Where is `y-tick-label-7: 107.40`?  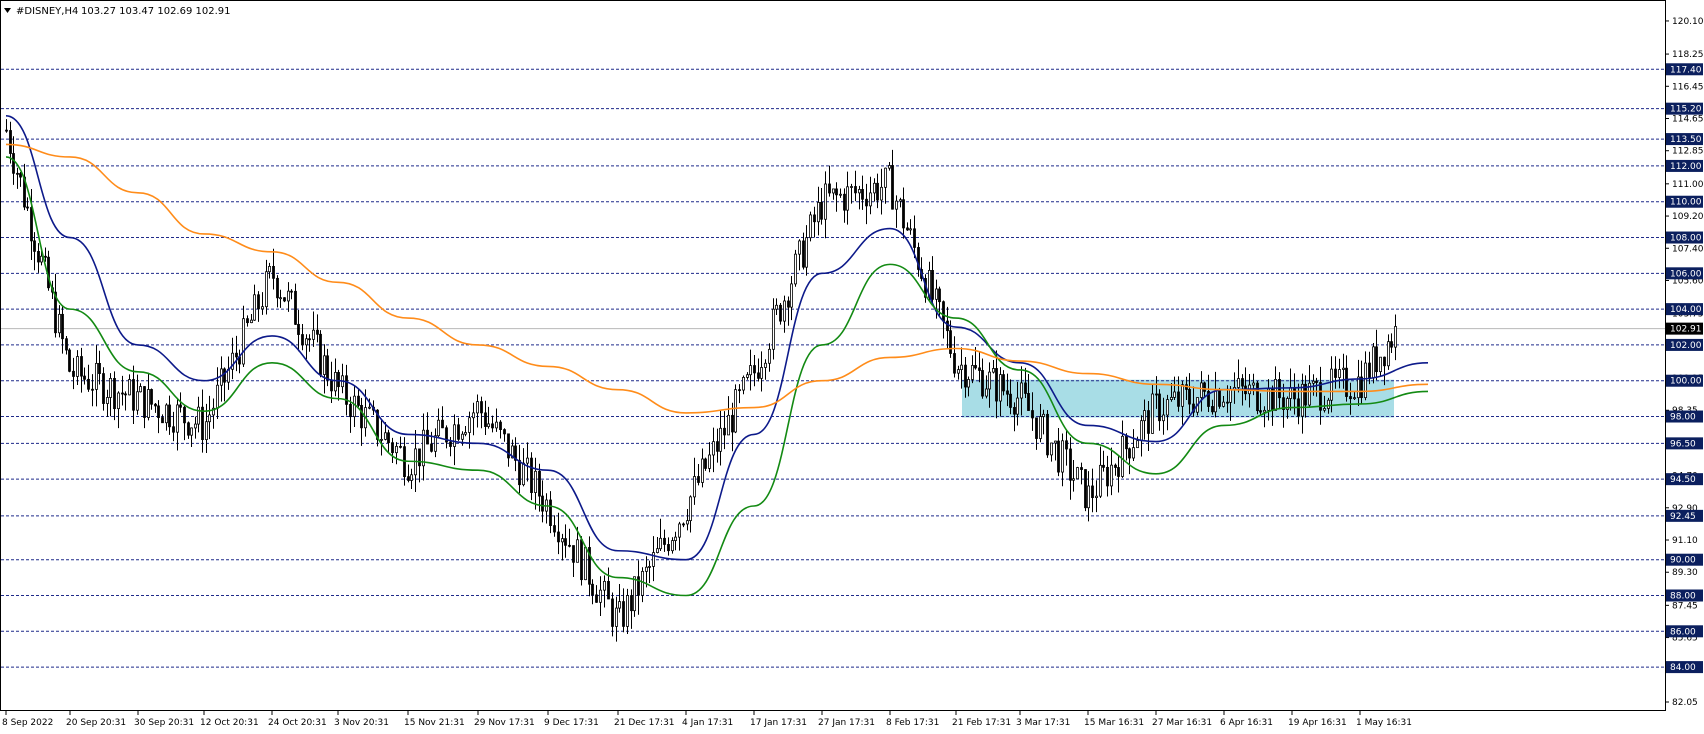
y-tick-label-7: 107.40 is located at coordinates (1688, 249).